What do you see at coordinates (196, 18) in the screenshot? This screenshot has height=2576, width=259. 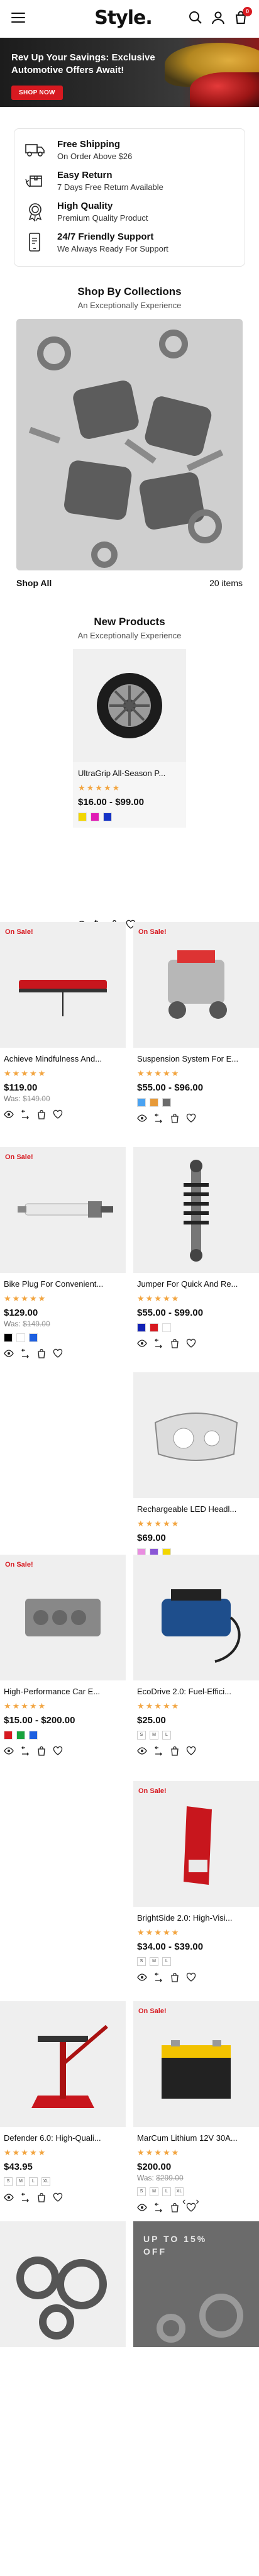 I see `search-icon` at bounding box center [196, 18].